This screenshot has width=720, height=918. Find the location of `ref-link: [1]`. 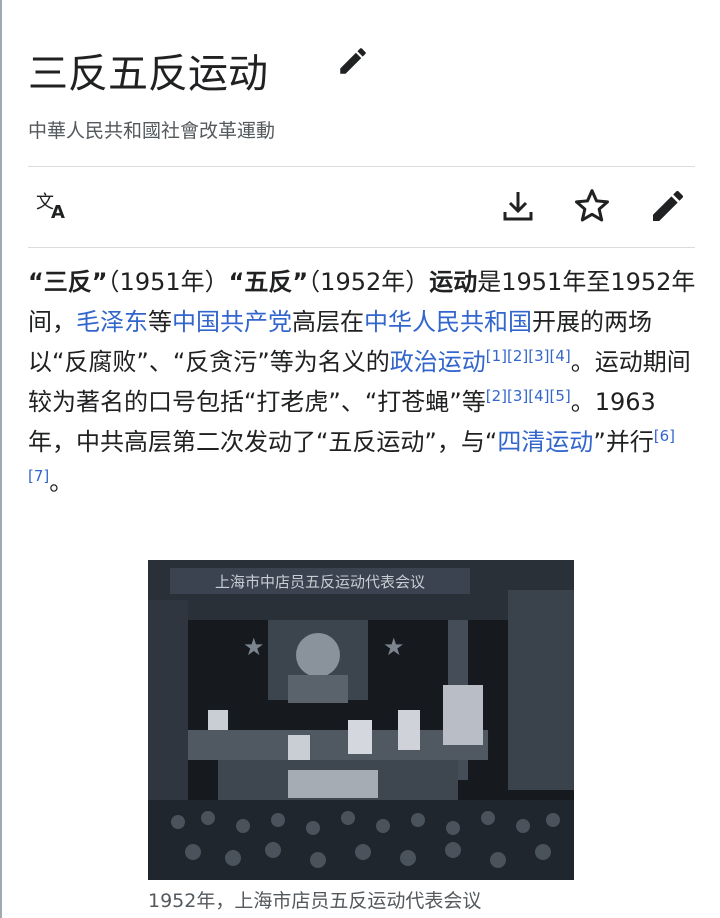

ref-link: [1] is located at coordinates (496, 356).